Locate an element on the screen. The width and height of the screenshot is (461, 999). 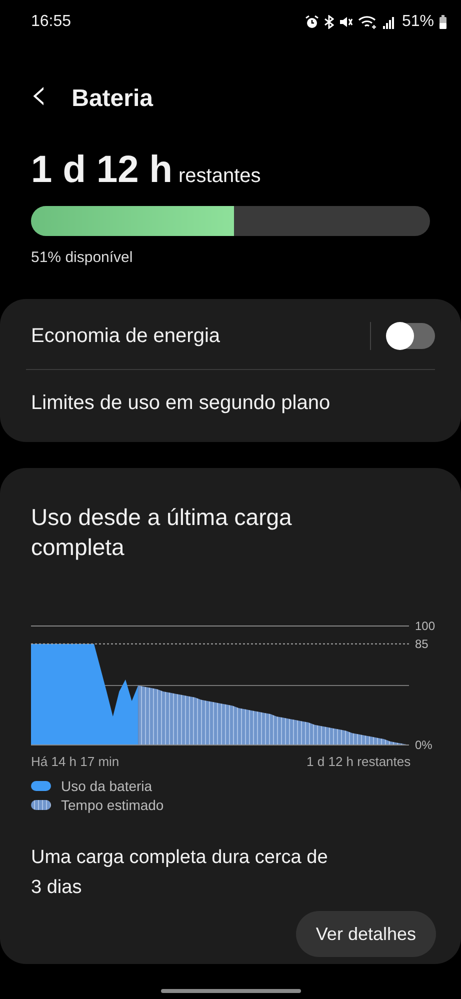
mute-icon is located at coordinates (345, 22).